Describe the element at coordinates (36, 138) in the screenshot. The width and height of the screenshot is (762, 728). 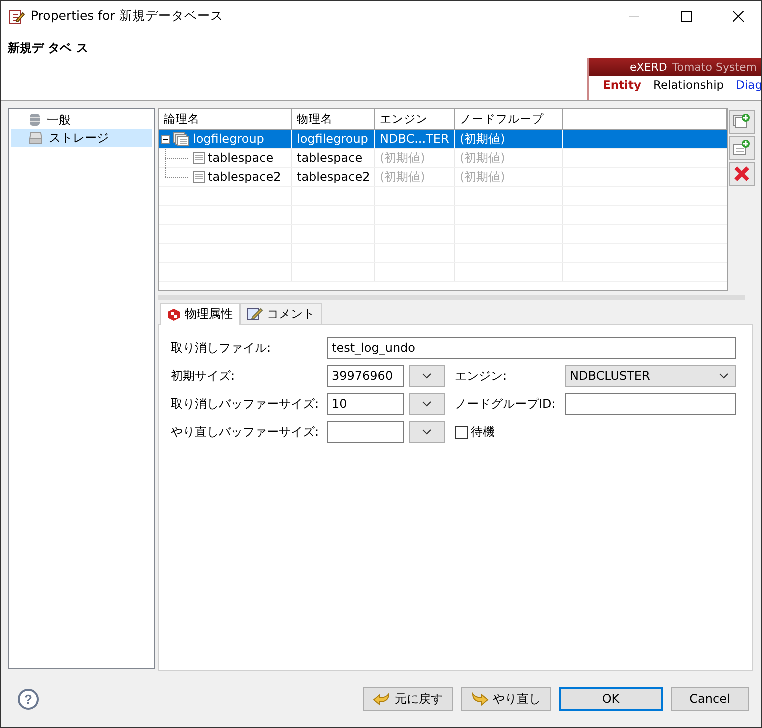
I see `drive-icon` at that location.